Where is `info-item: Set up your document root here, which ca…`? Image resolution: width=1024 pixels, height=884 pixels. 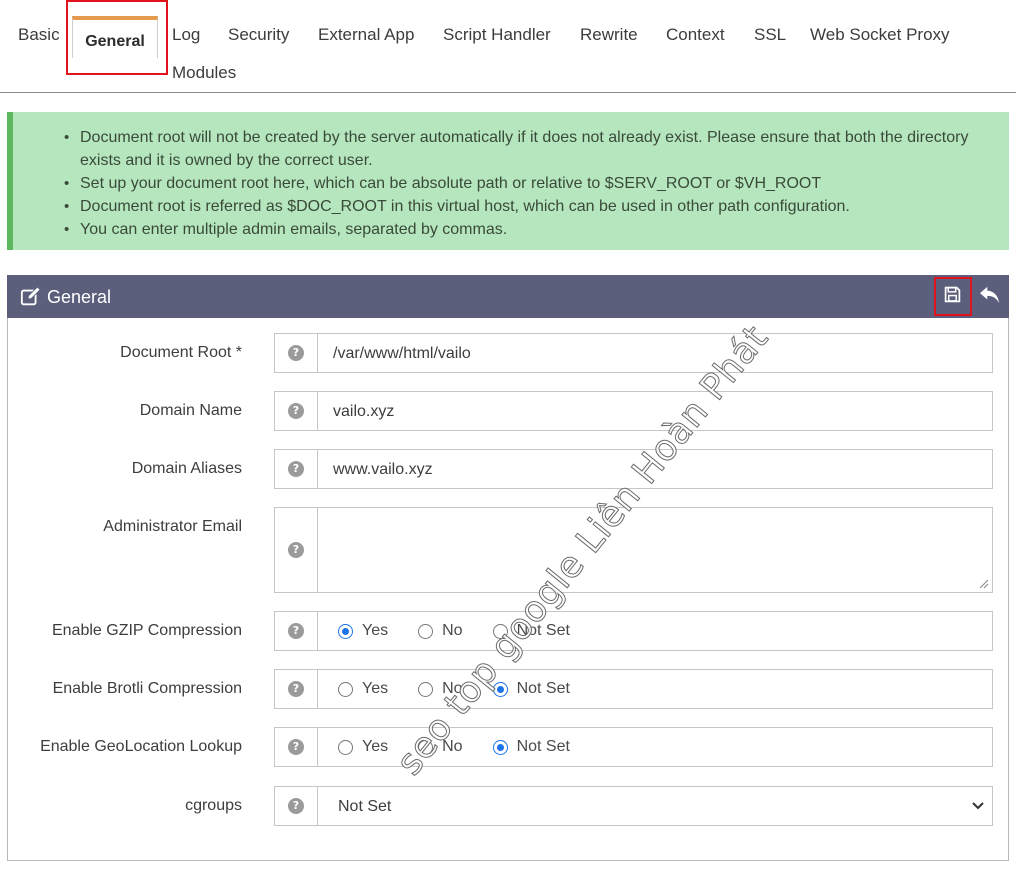
info-item: Set up your document root here, which ca… is located at coordinates (524, 183).